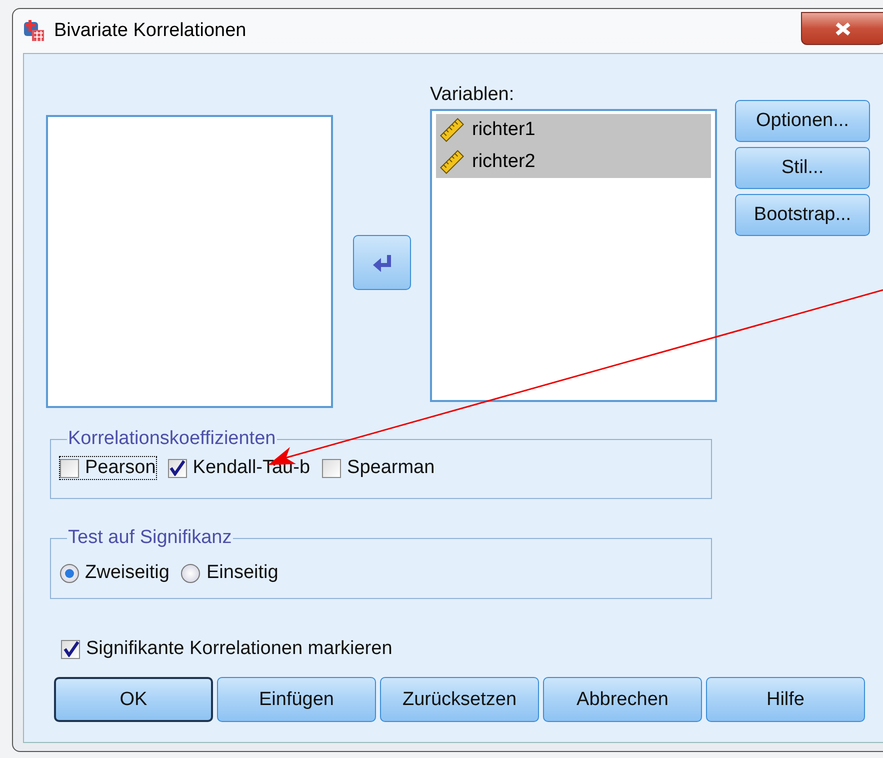 This screenshot has width=883, height=758. Describe the element at coordinates (381, 262) in the screenshot. I see `move-button` at that location.